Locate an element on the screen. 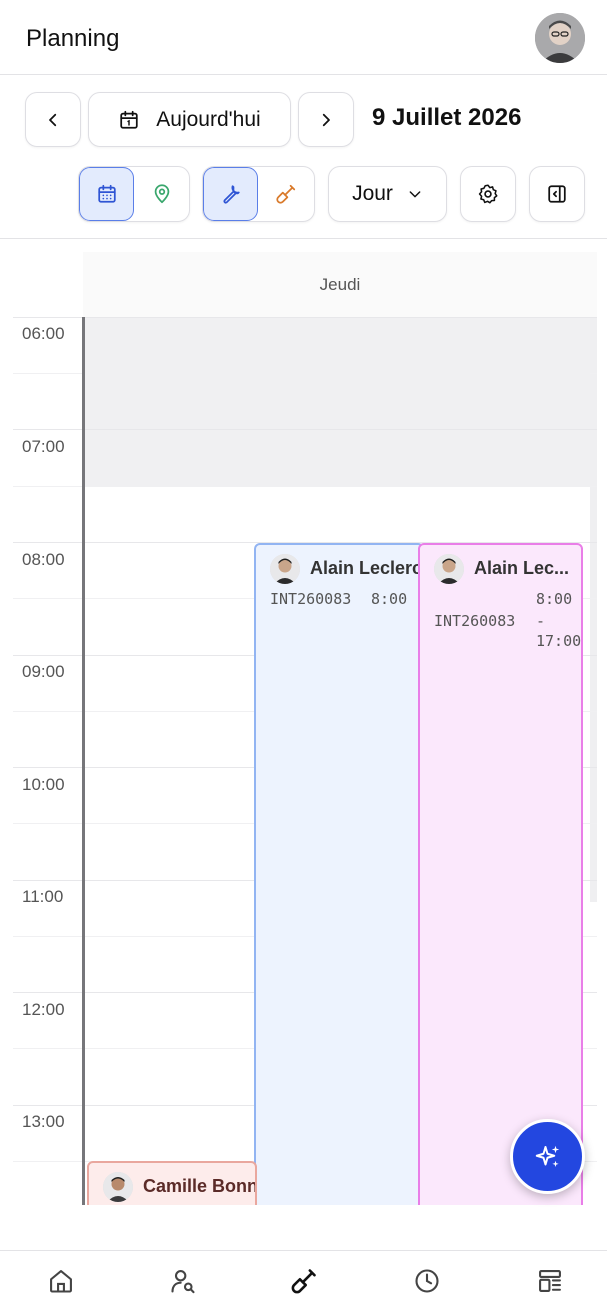 This screenshot has width=607, height=1313. off-hours-block is located at coordinates (341, 401).